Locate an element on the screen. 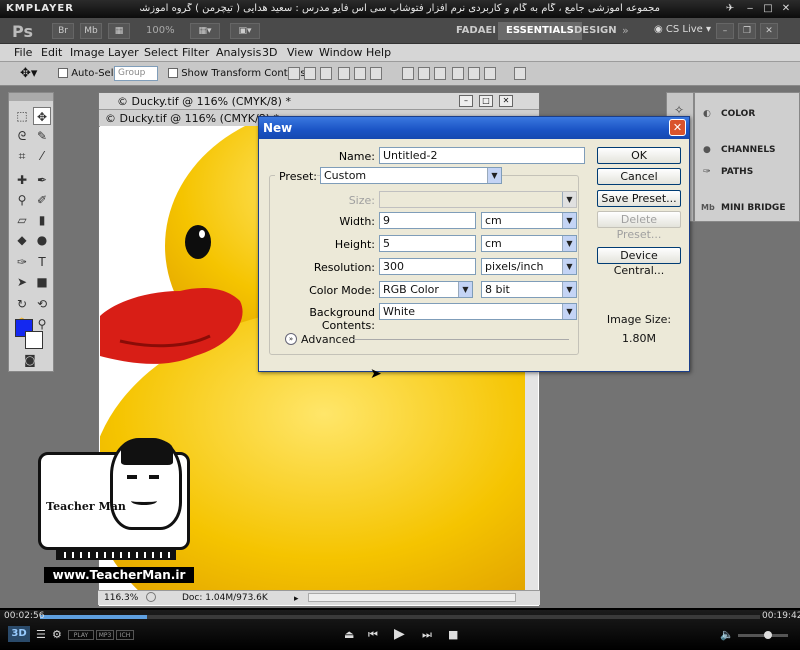 The image size is (800, 650). distribute-right-icon is located at coordinates (490, 73).